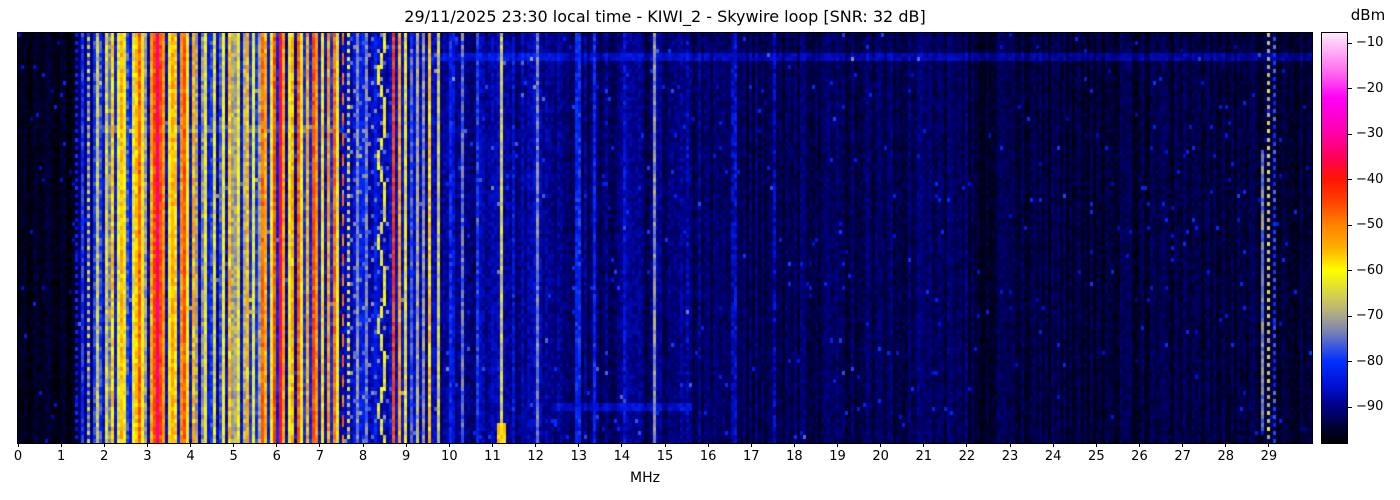 The image size is (1400, 500). Describe the element at coordinates (1225, 456) in the screenshot. I see `x-tick-label: 28` at that location.